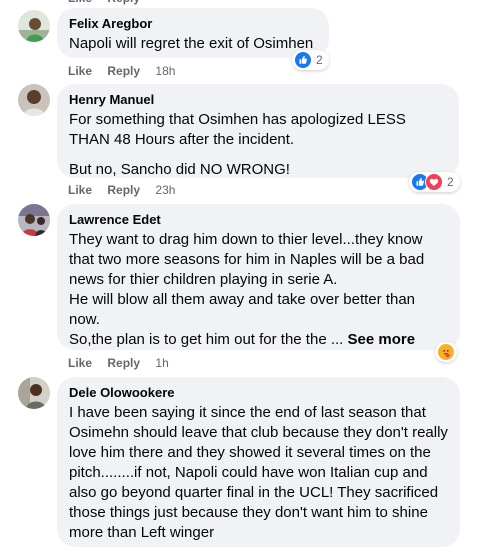 This screenshot has height=553, width=499. Describe the element at coordinates (179, 169) in the screenshot. I see `comment-paragraph: But no, Sancho did NO WRONG!` at that location.